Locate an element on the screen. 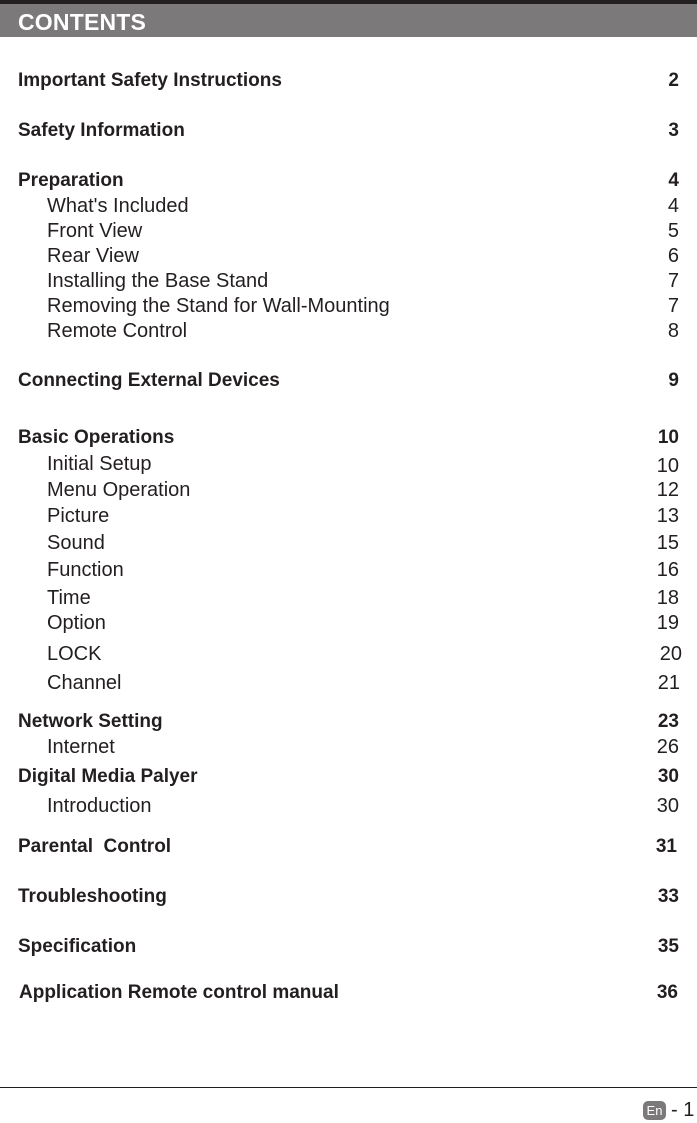 The height and width of the screenshot is (1123, 697). toc-subentry: LOCK 20 is located at coordinates (348, 654).